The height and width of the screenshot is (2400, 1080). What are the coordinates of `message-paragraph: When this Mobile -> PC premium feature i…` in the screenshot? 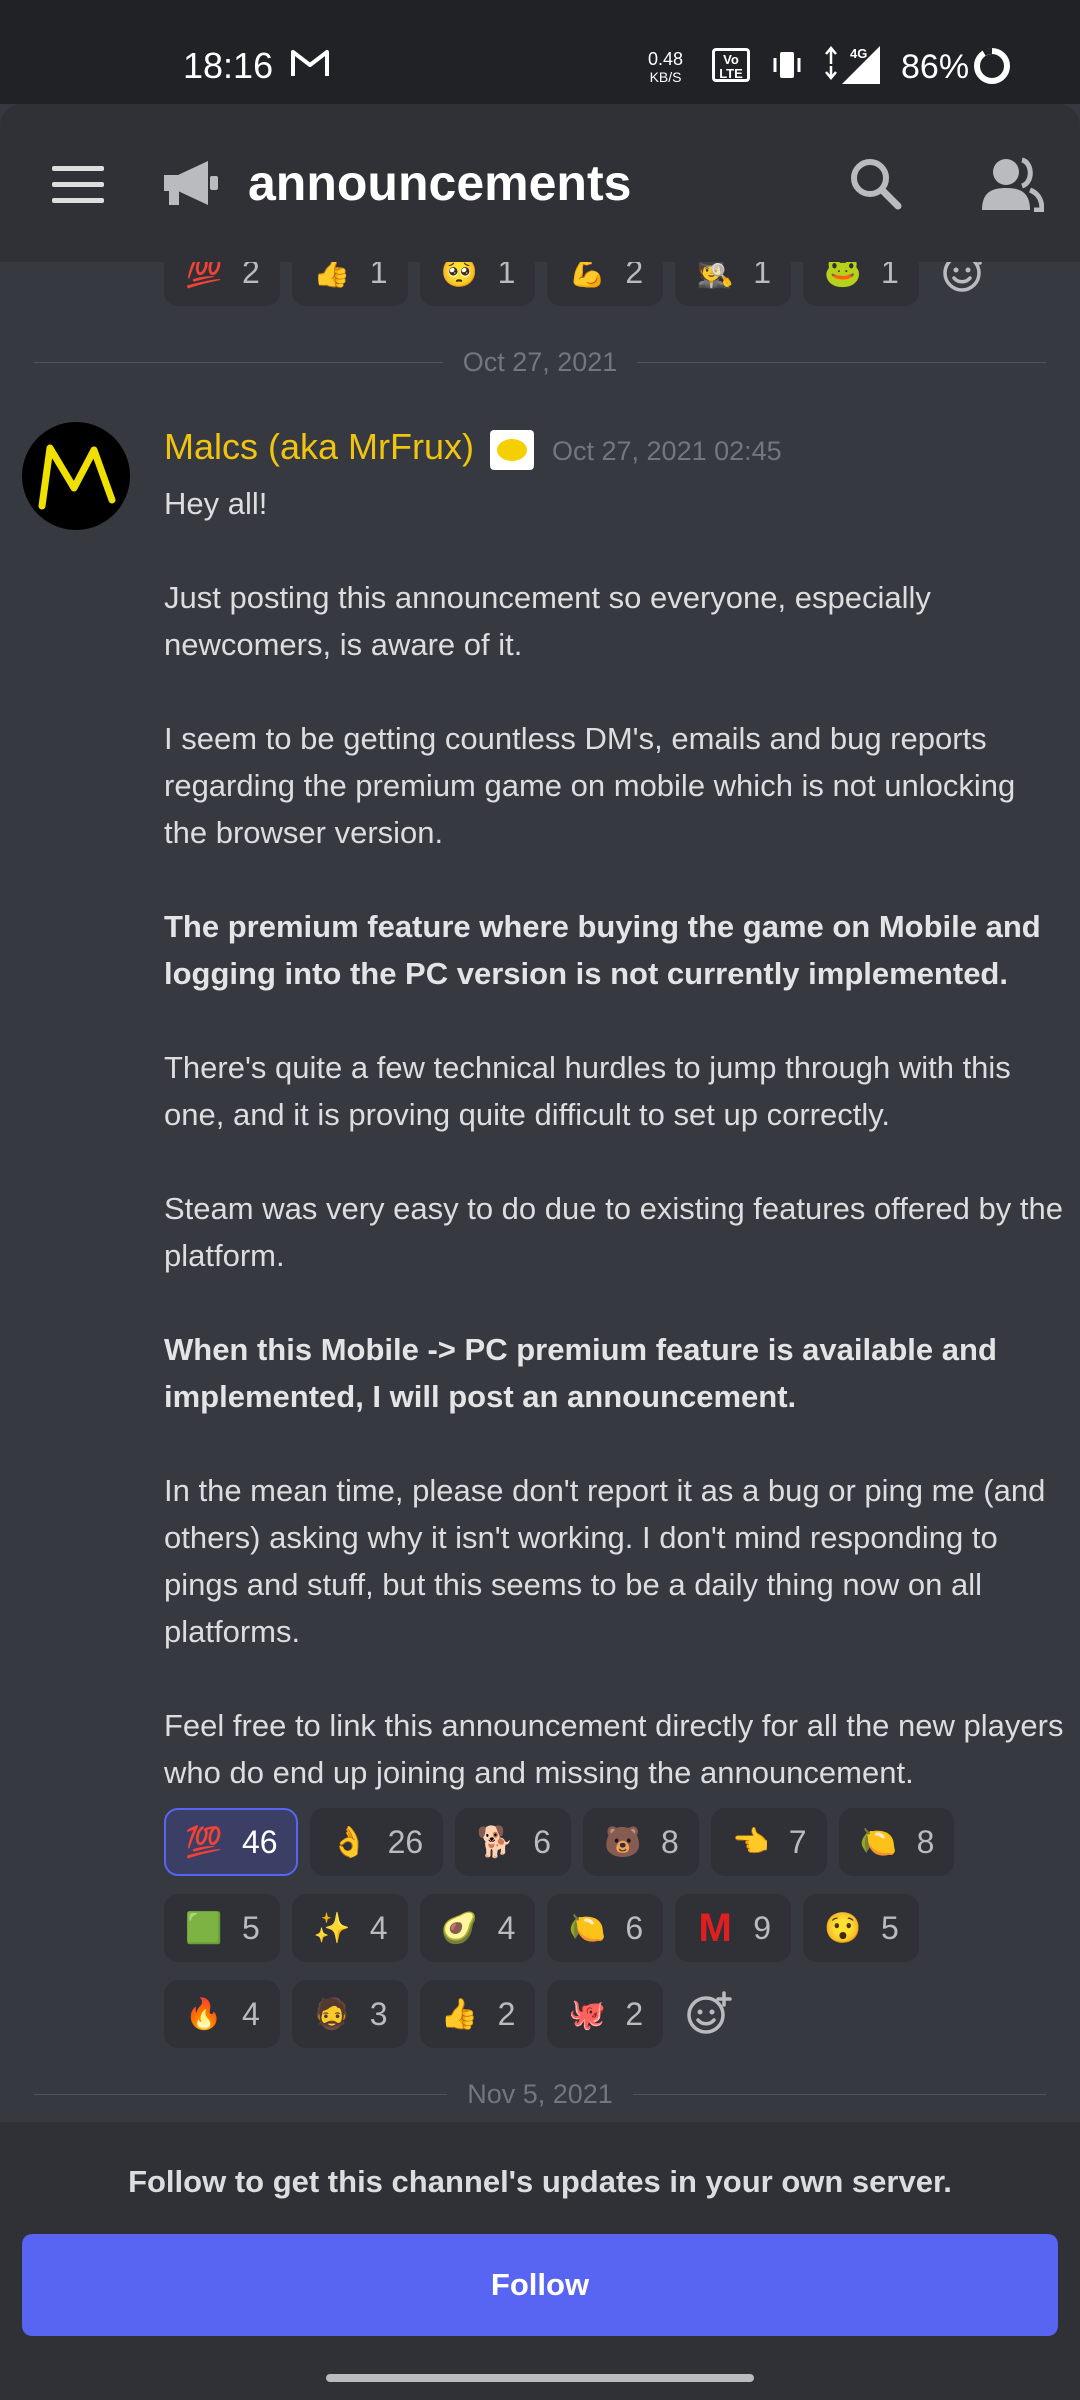 It's located at (580, 1373).